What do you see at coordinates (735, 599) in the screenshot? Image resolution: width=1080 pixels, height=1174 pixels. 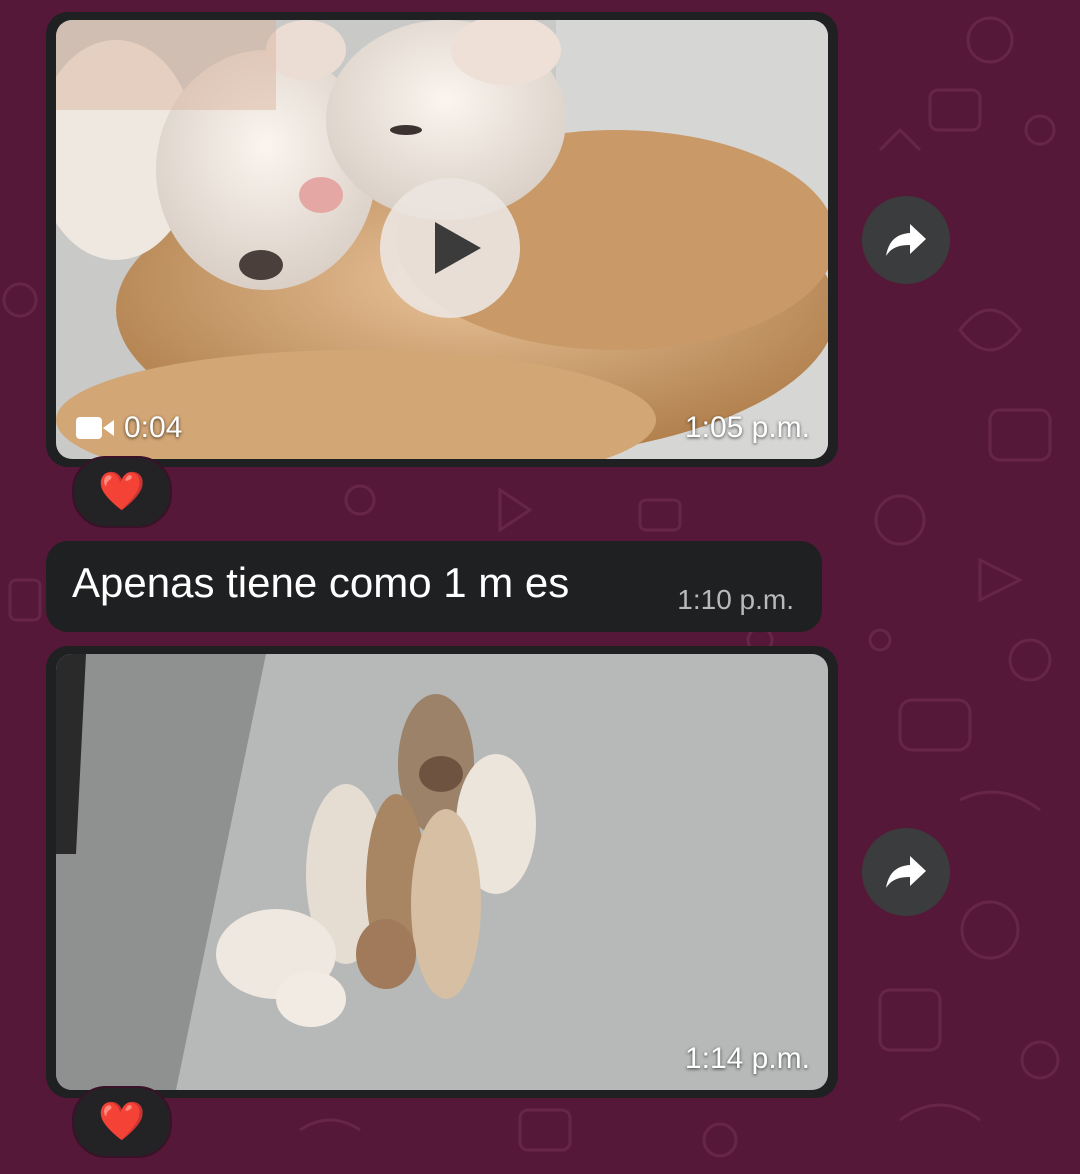 I see `message-timestamp: 1:10 p.m.` at bounding box center [735, 599].